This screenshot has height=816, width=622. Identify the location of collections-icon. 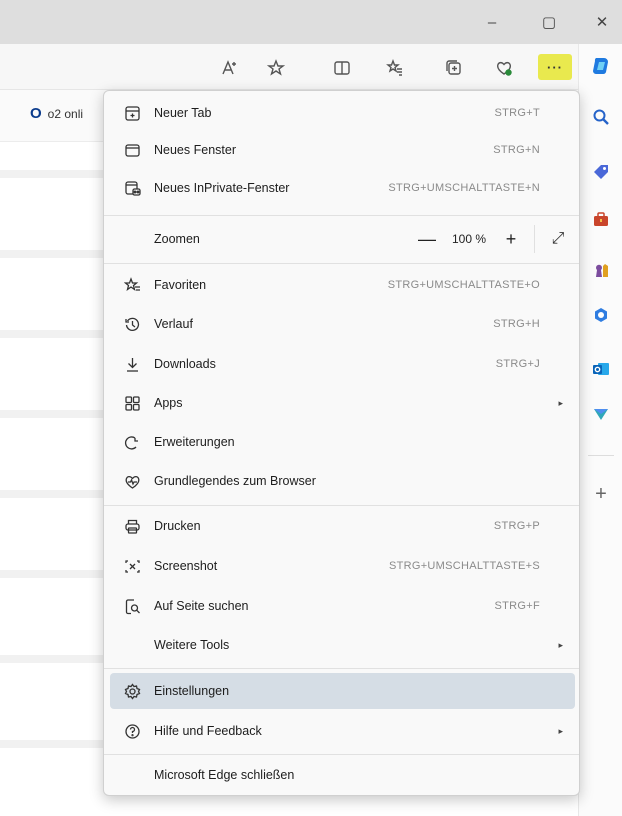
(453, 67).